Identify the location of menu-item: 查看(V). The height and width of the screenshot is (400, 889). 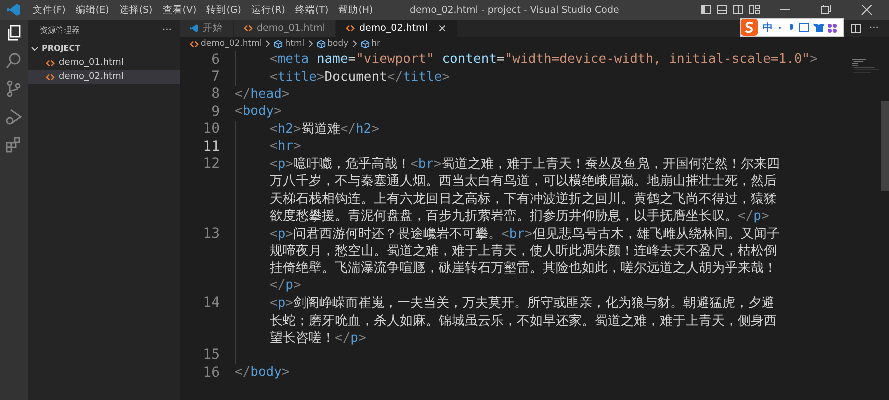
(180, 10).